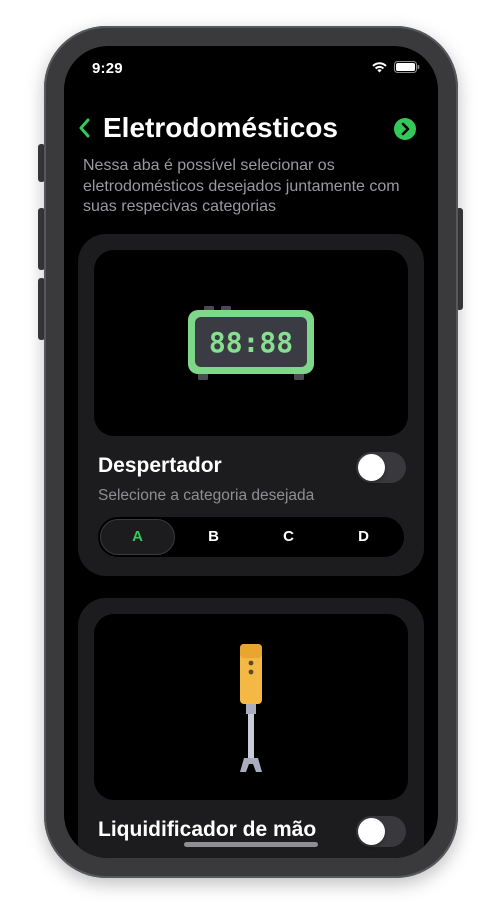 This screenshot has width=501, height=920. What do you see at coordinates (213, 537) in the screenshot?
I see `category-option-b: B` at bounding box center [213, 537].